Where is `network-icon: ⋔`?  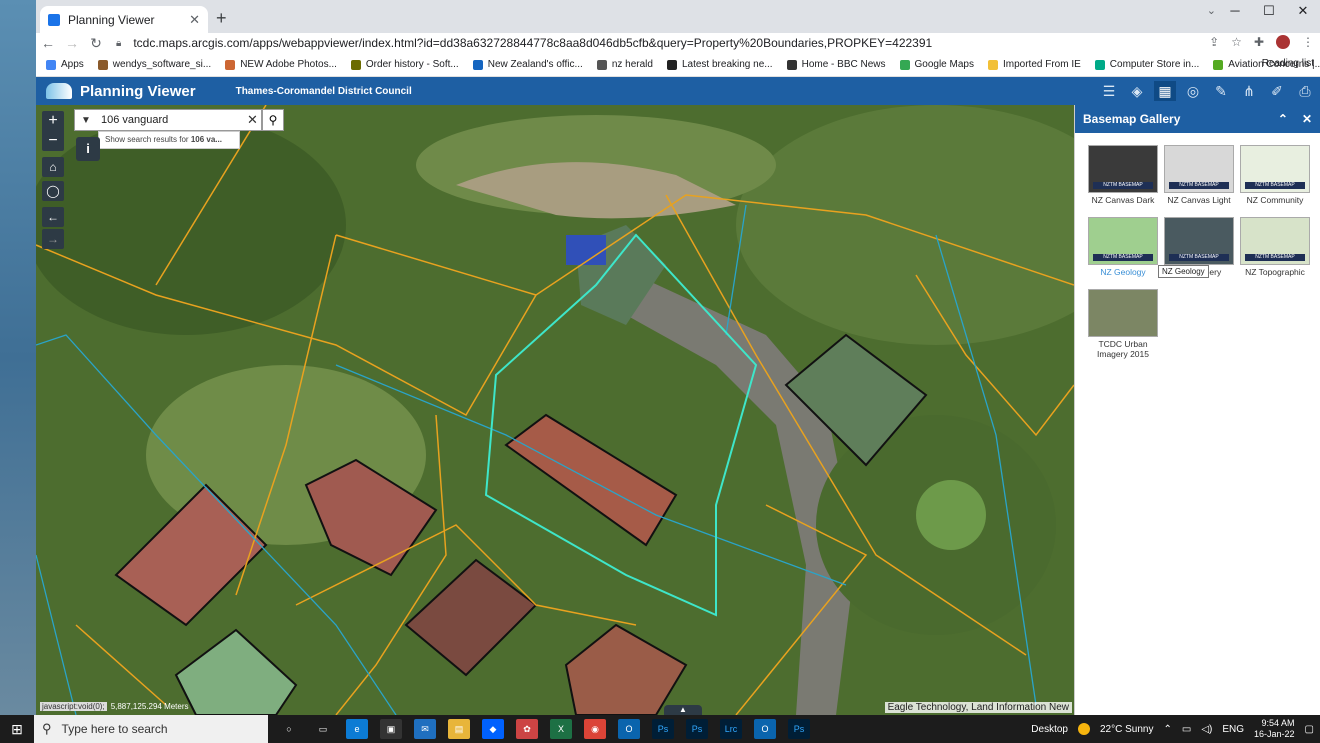
network-icon: ⋔ is located at coordinates (1249, 91).